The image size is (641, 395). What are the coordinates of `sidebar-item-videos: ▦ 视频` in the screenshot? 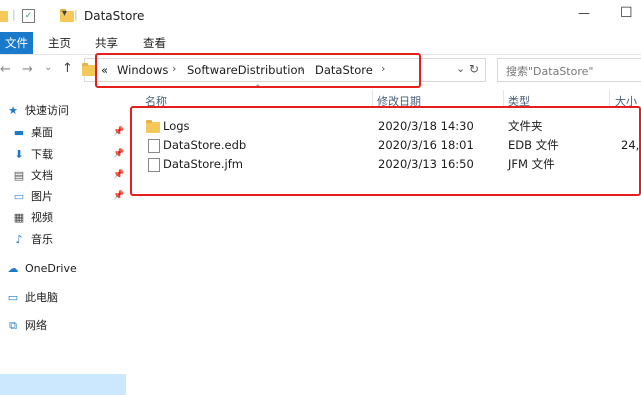 It's located at (32, 218).